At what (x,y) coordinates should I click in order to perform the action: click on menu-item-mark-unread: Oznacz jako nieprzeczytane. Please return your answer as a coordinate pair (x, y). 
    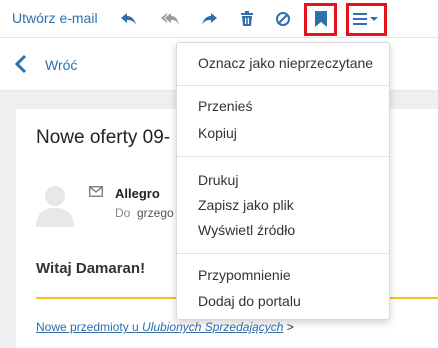
    Looking at the image, I should click on (285, 63).